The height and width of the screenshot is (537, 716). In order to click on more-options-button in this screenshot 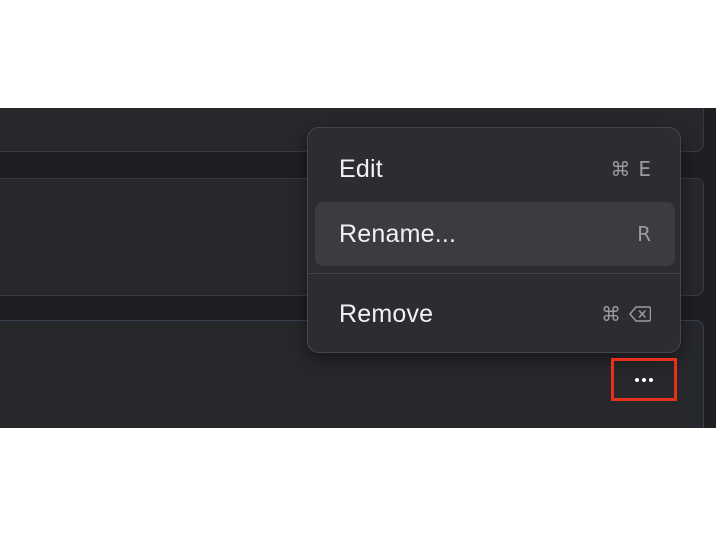, I will do `click(644, 379)`.